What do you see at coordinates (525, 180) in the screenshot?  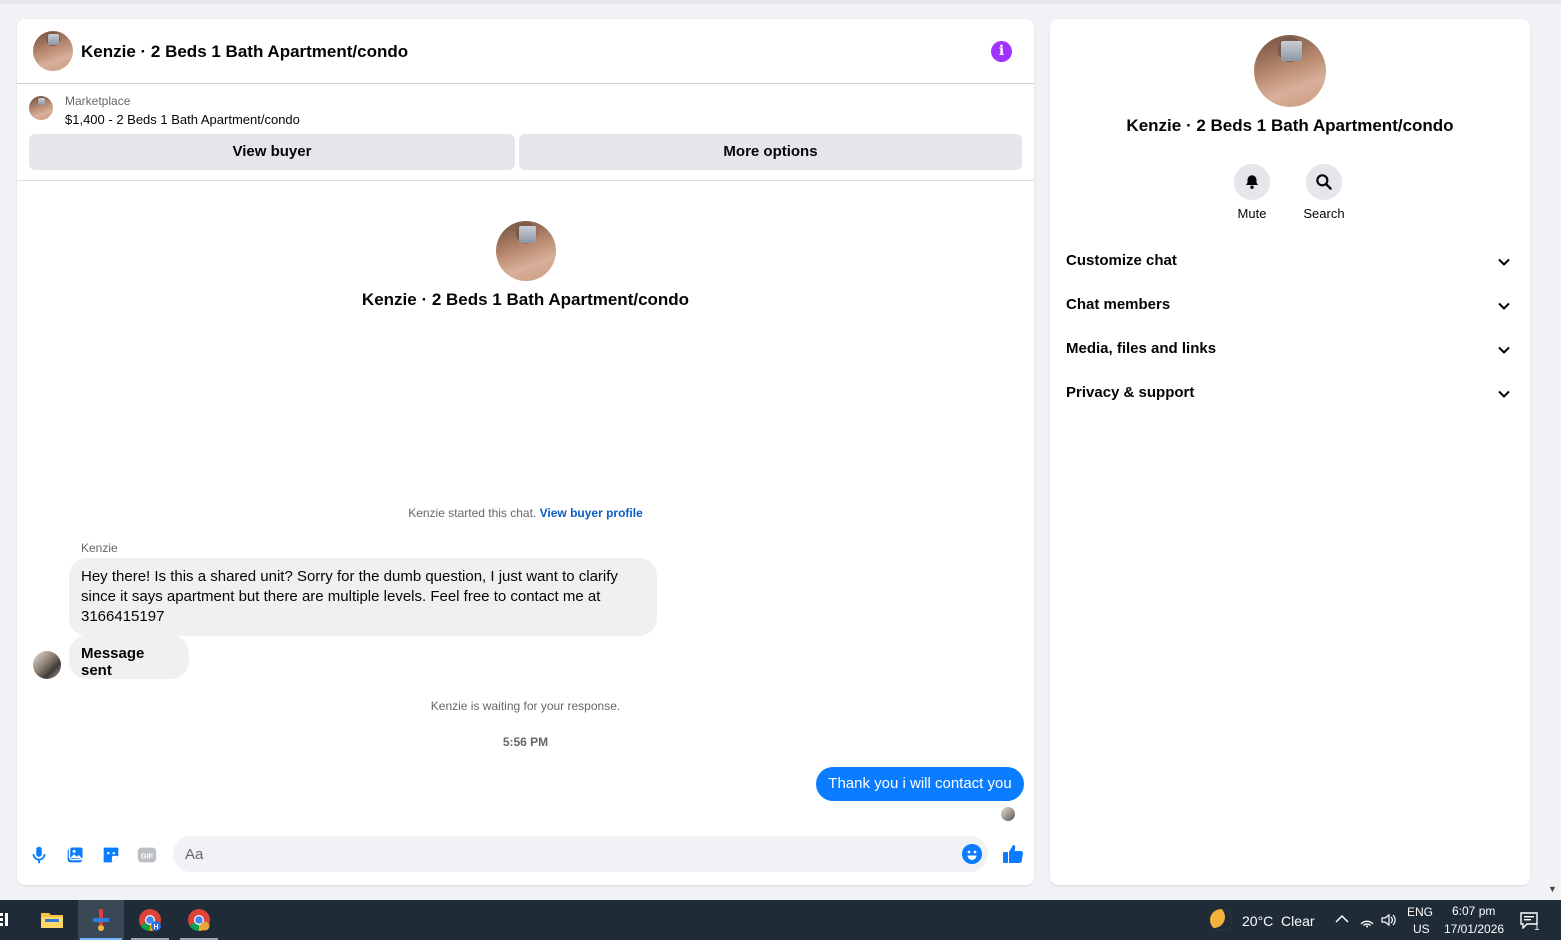 I see `header-divider` at bounding box center [525, 180].